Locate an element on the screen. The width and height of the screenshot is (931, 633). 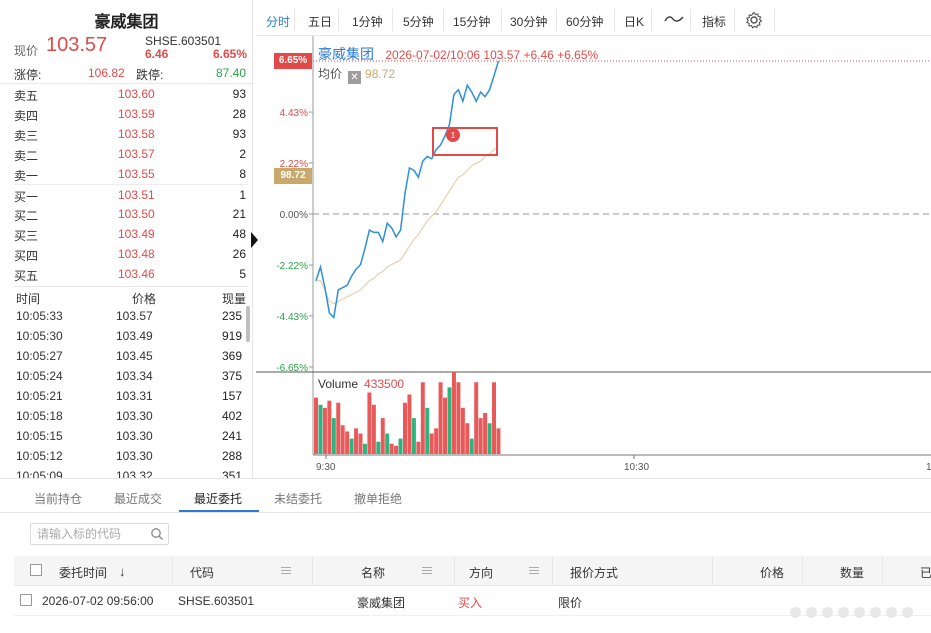
col-qty: 数量 is located at coordinates (852, 572).